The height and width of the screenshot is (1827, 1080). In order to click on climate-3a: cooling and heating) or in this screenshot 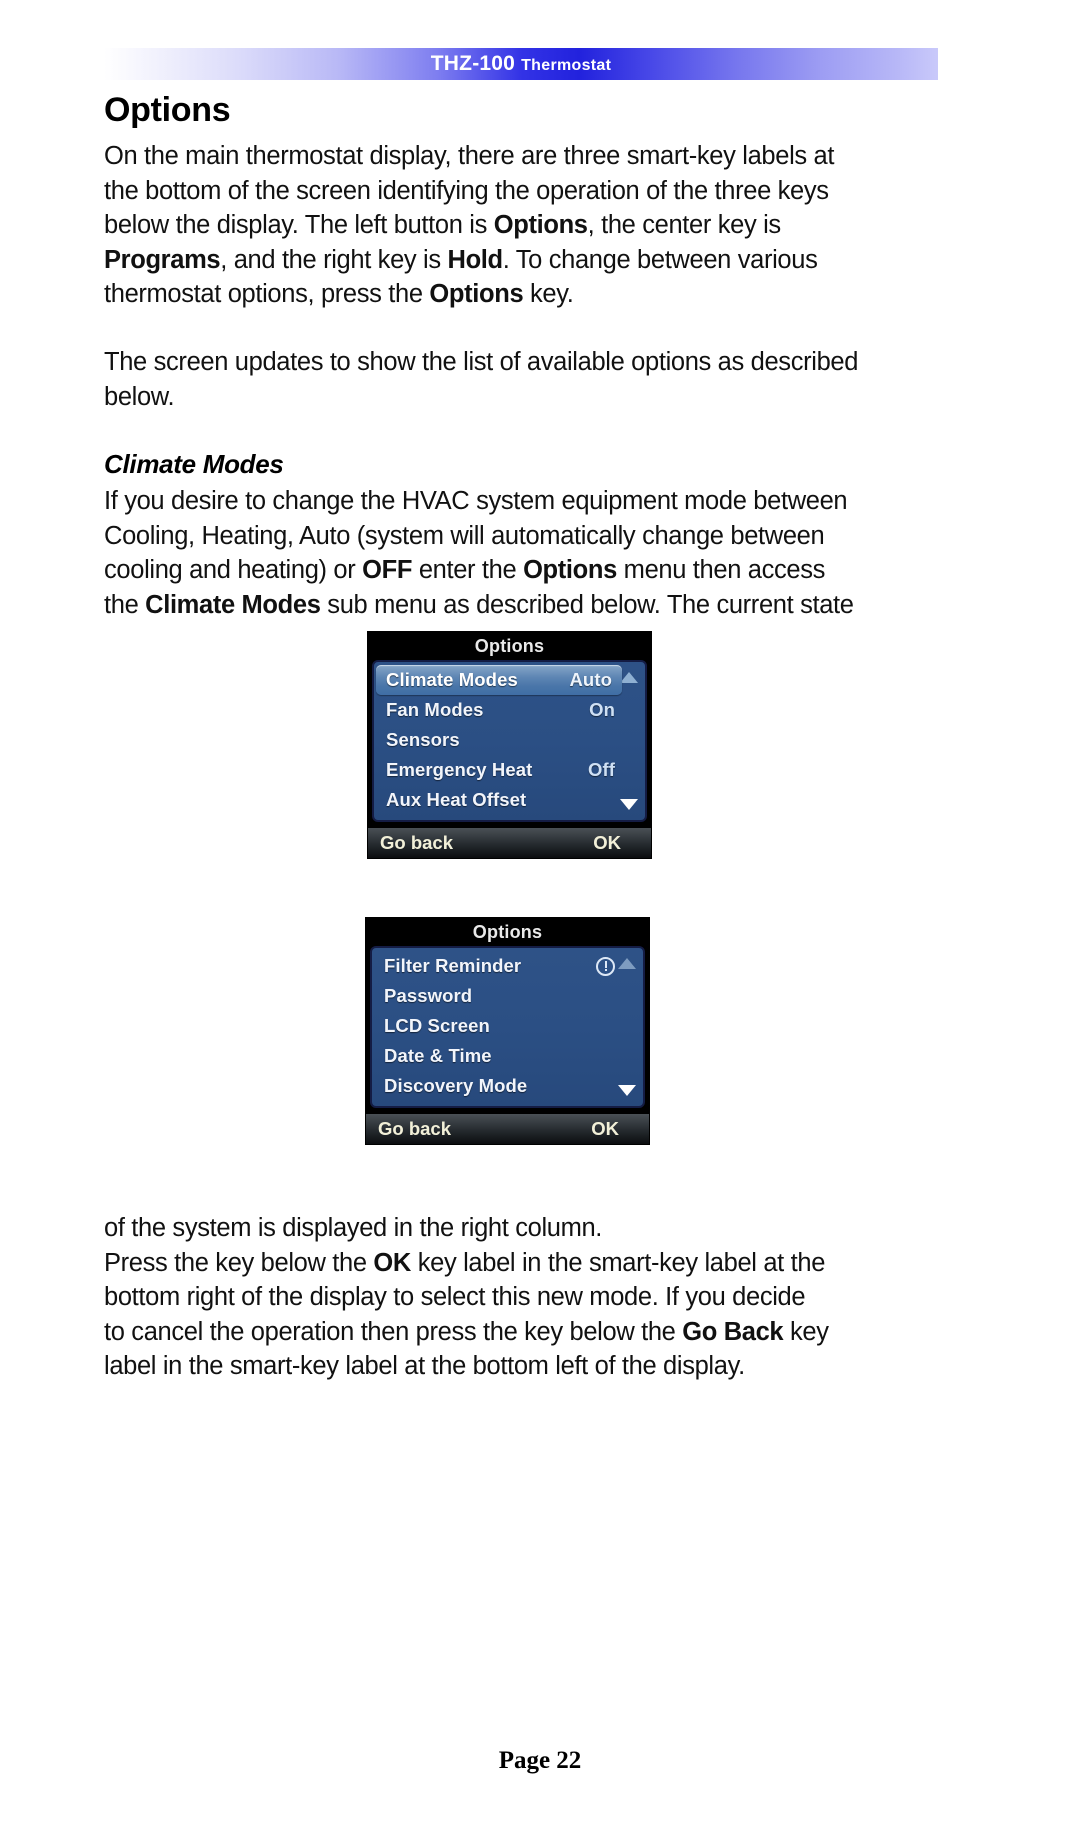, I will do `click(233, 570)`.